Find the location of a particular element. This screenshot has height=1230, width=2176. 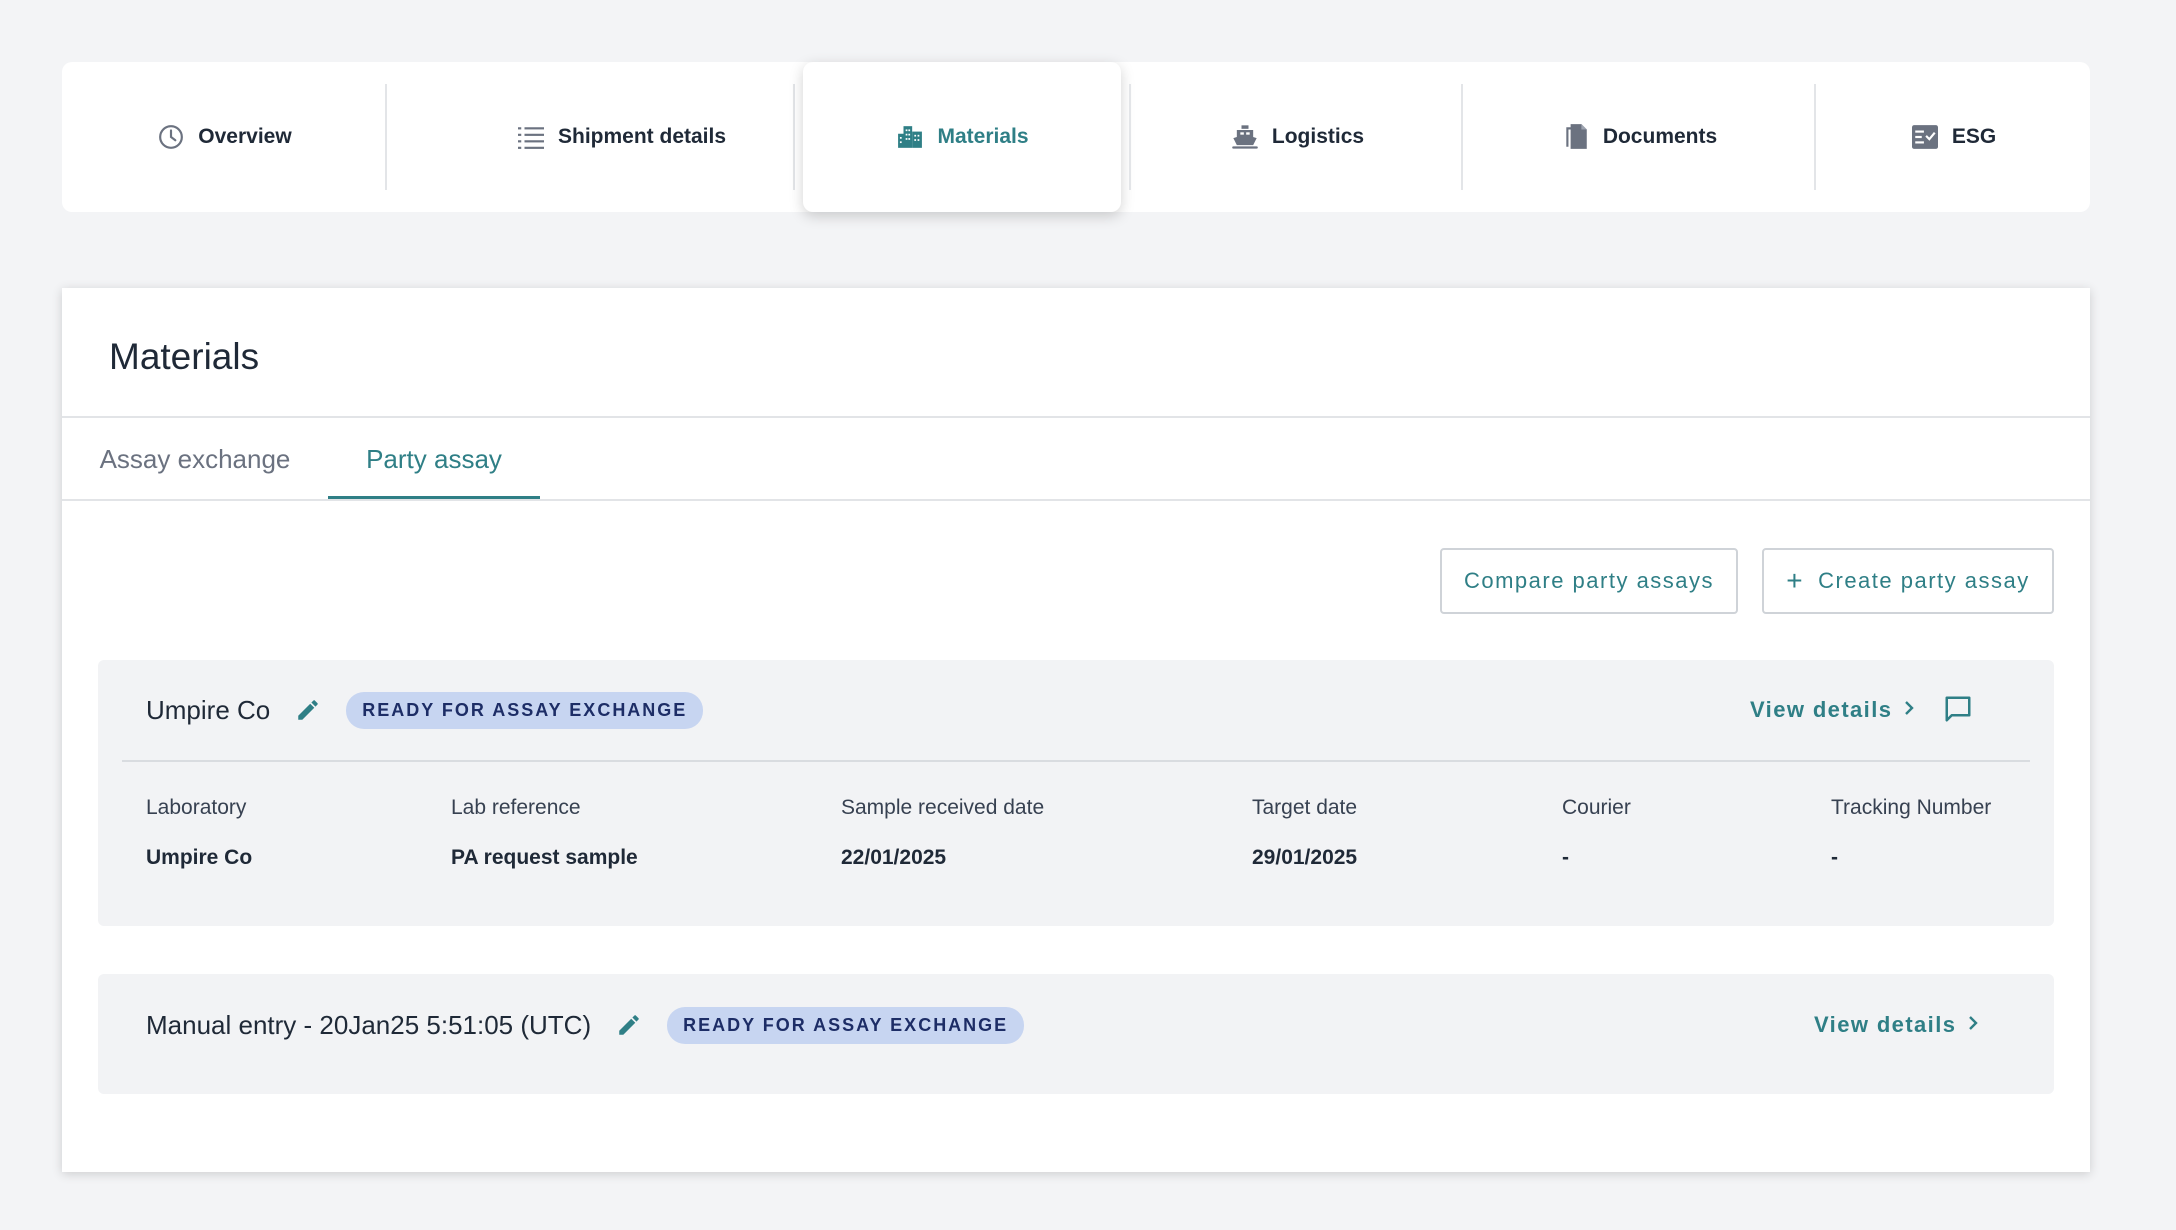

field-label: Lab reference is located at coordinates (516, 807).